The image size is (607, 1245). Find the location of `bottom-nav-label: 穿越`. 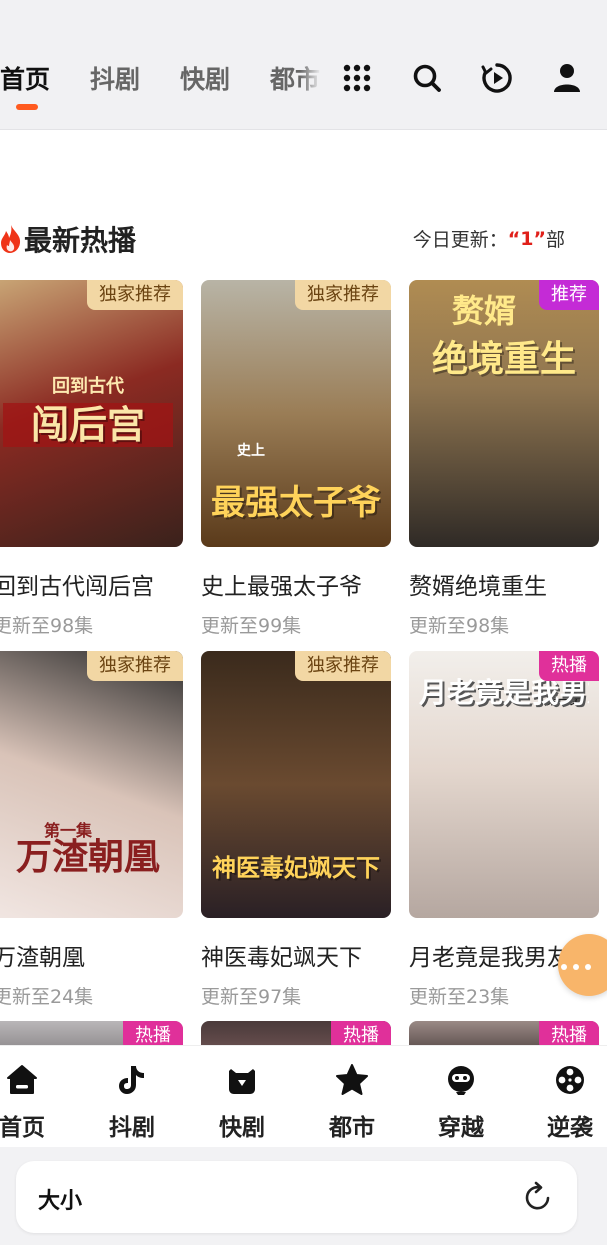

bottom-nav-label: 穿越 is located at coordinates (461, 1128).